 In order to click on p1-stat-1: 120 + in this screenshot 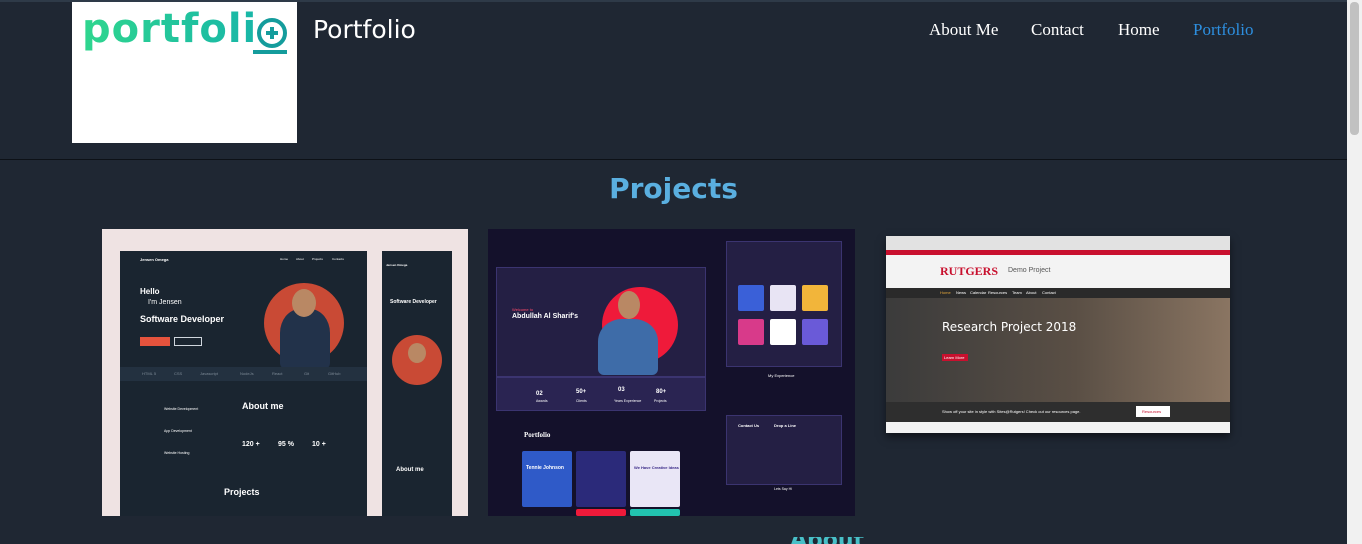, I will do `click(251, 444)`.